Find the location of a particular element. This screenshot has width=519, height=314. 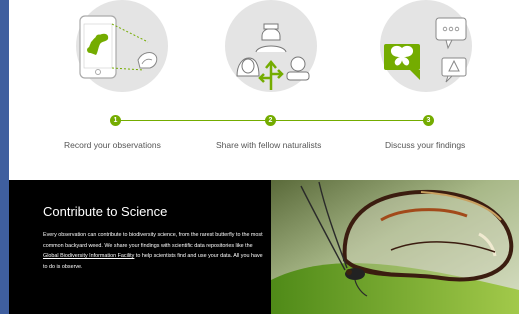

step-3-illustration is located at coordinates (426, 46).